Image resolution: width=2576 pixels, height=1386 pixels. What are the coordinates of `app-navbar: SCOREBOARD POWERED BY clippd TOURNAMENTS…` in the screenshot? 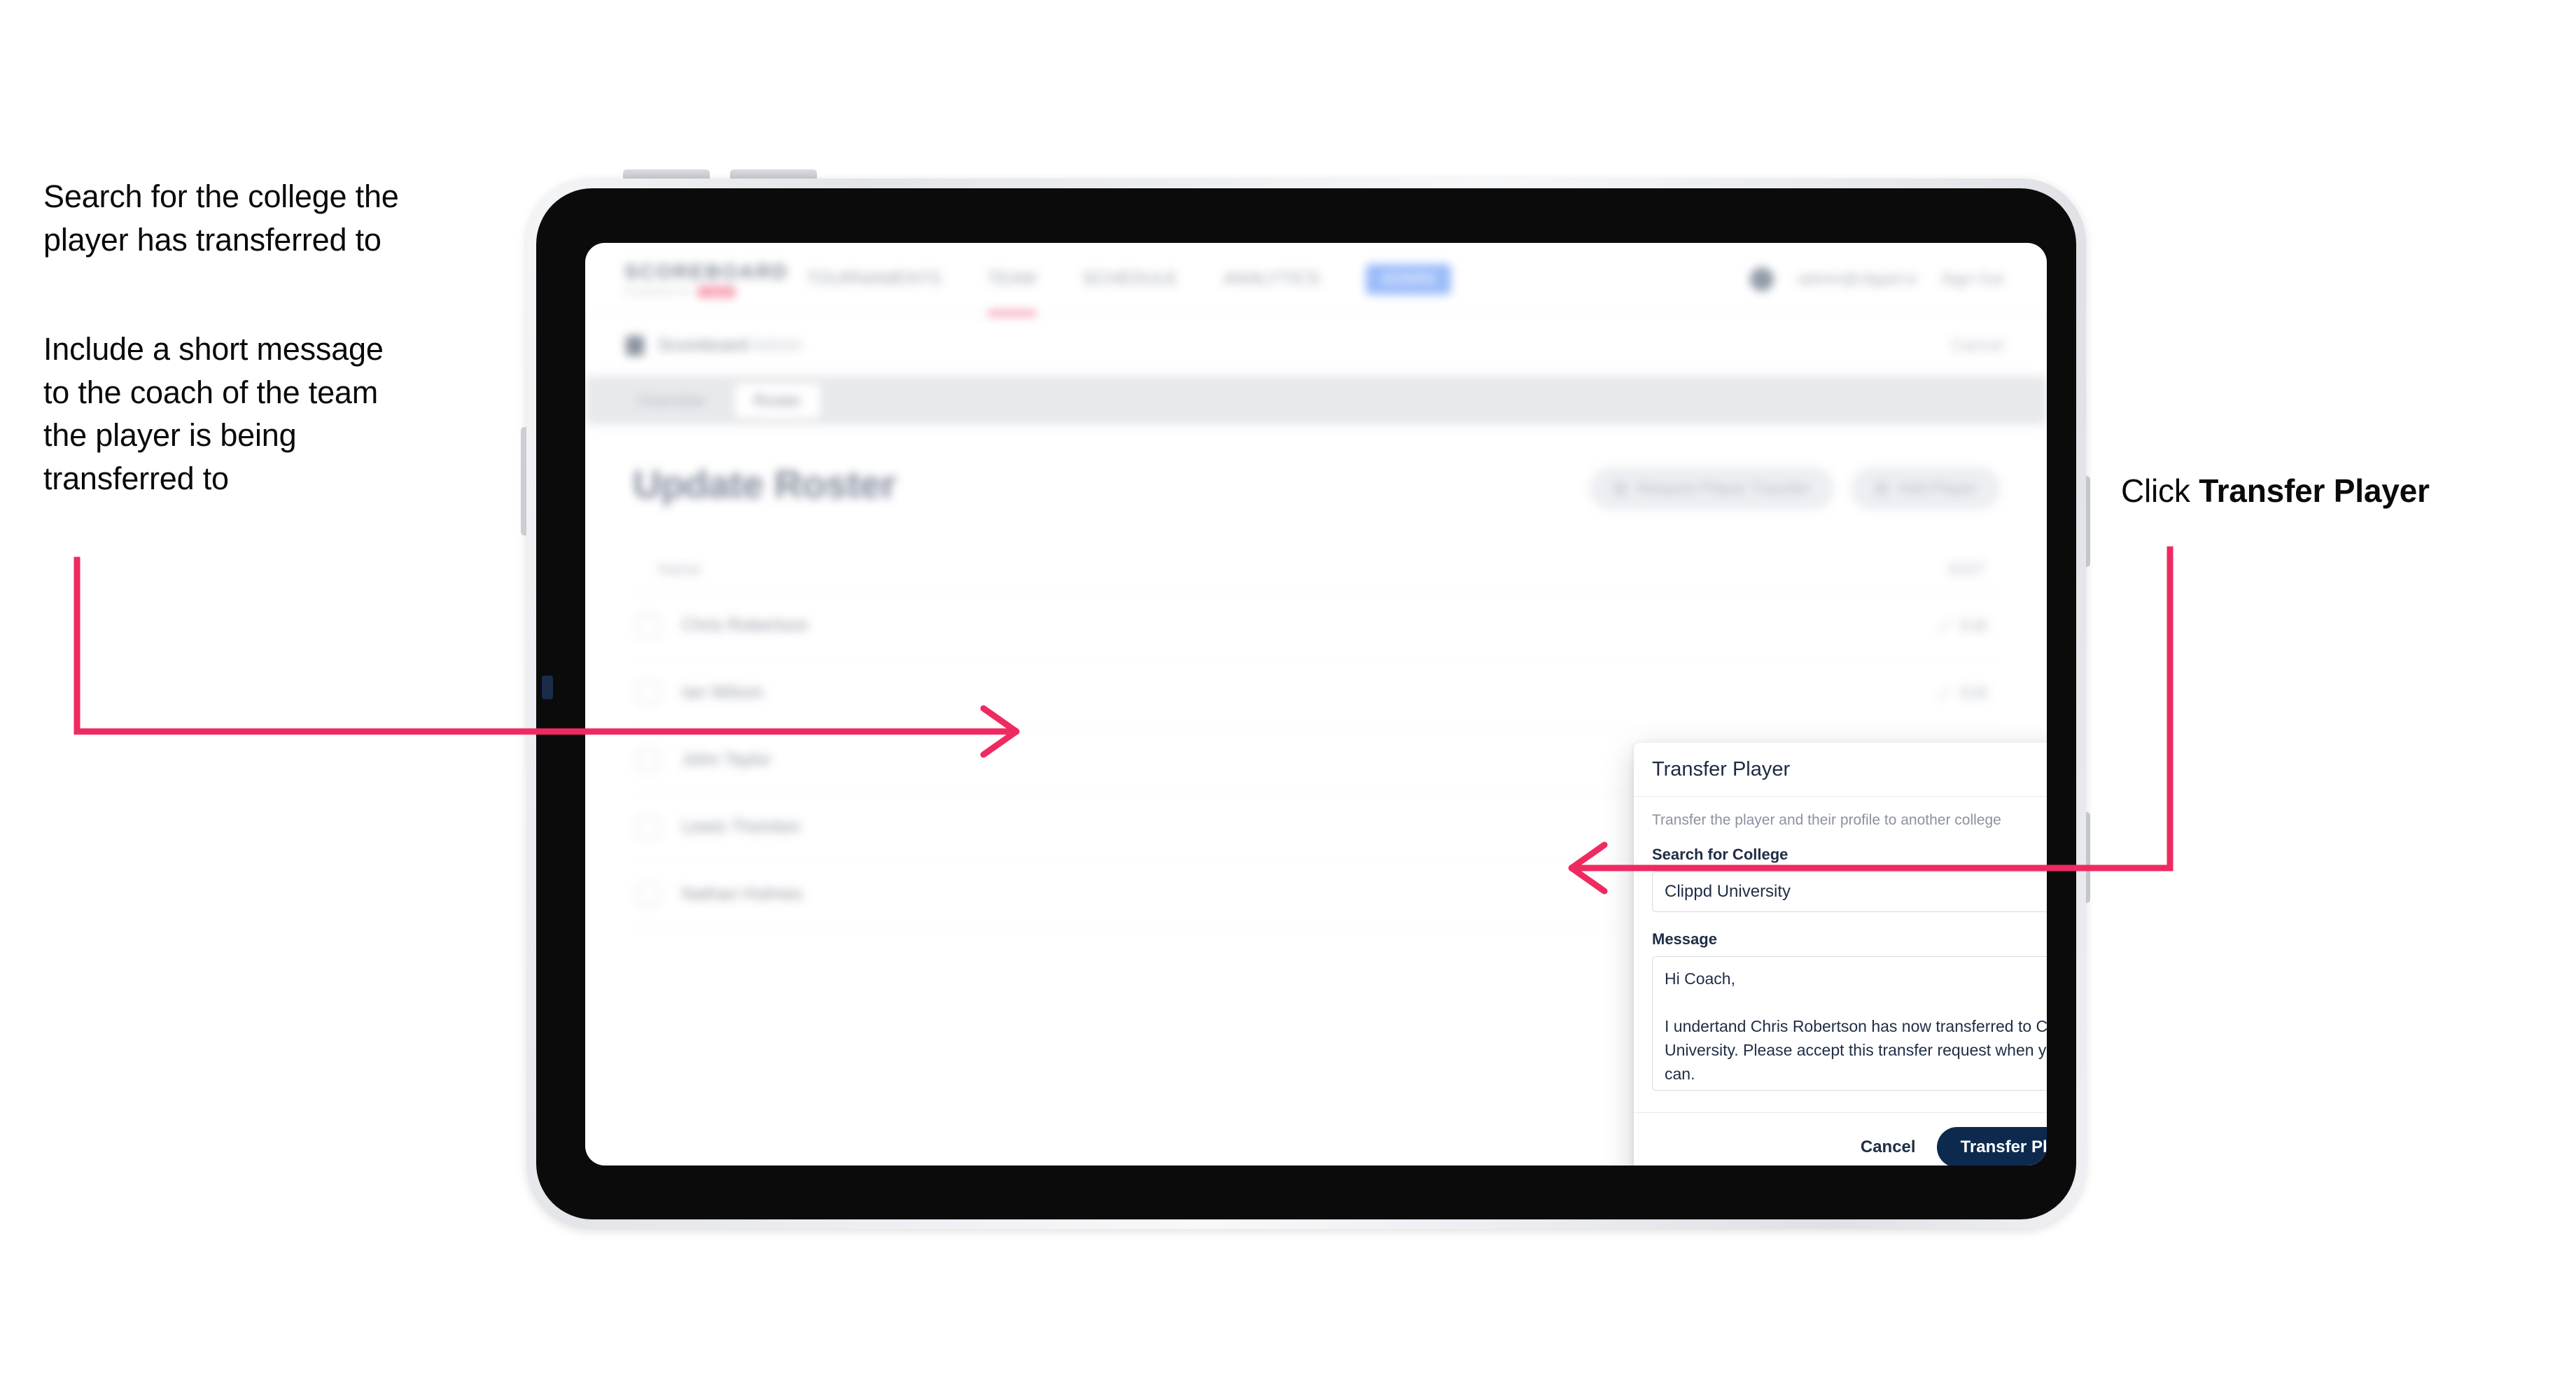 It's located at (1316, 279).